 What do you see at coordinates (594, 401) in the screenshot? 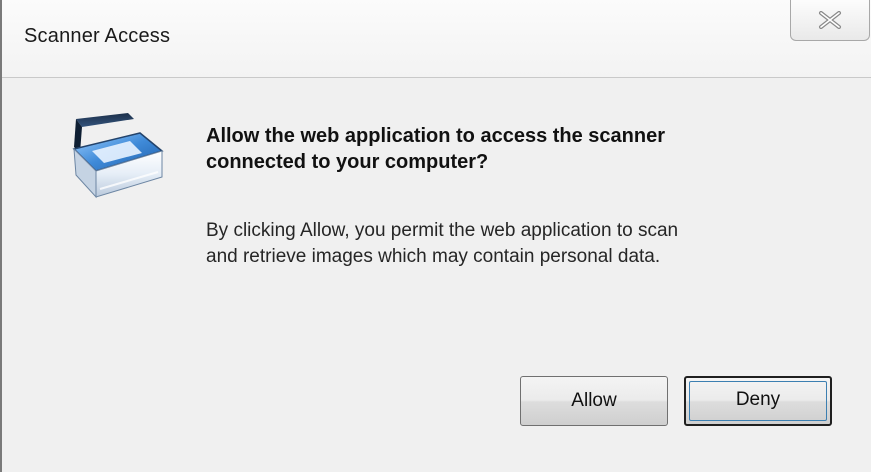
I see `allow-button: Allow` at bounding box center [594, 401].